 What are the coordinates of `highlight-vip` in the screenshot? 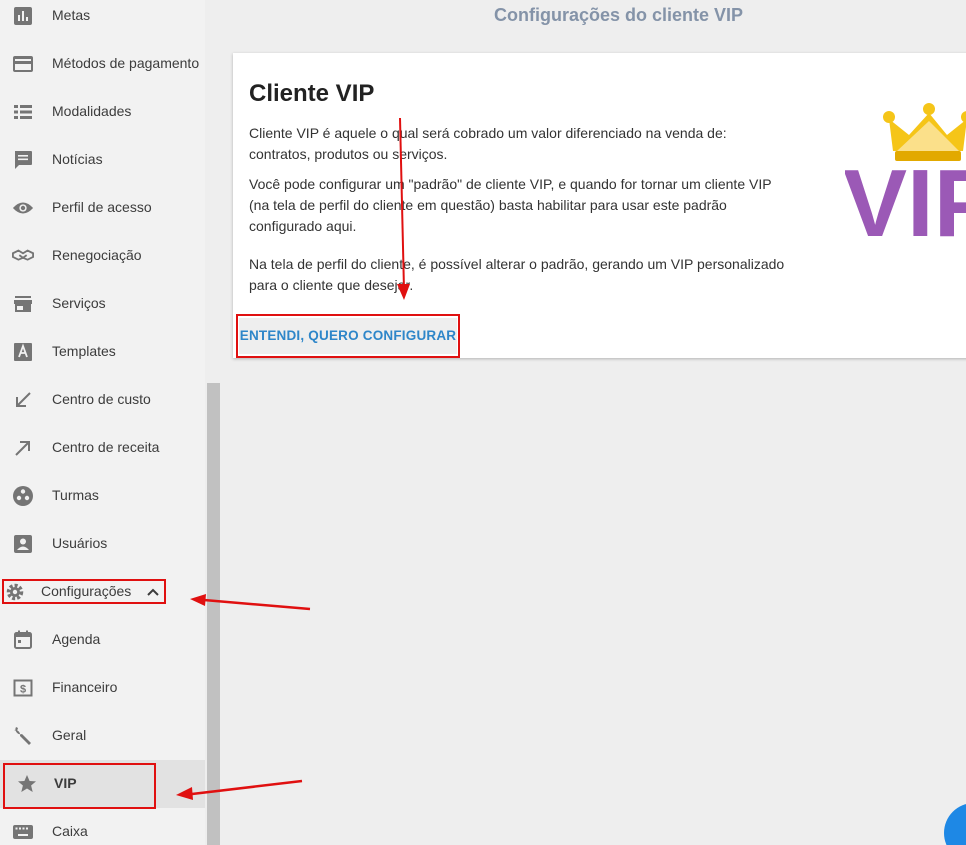 It's located at (79, 786).